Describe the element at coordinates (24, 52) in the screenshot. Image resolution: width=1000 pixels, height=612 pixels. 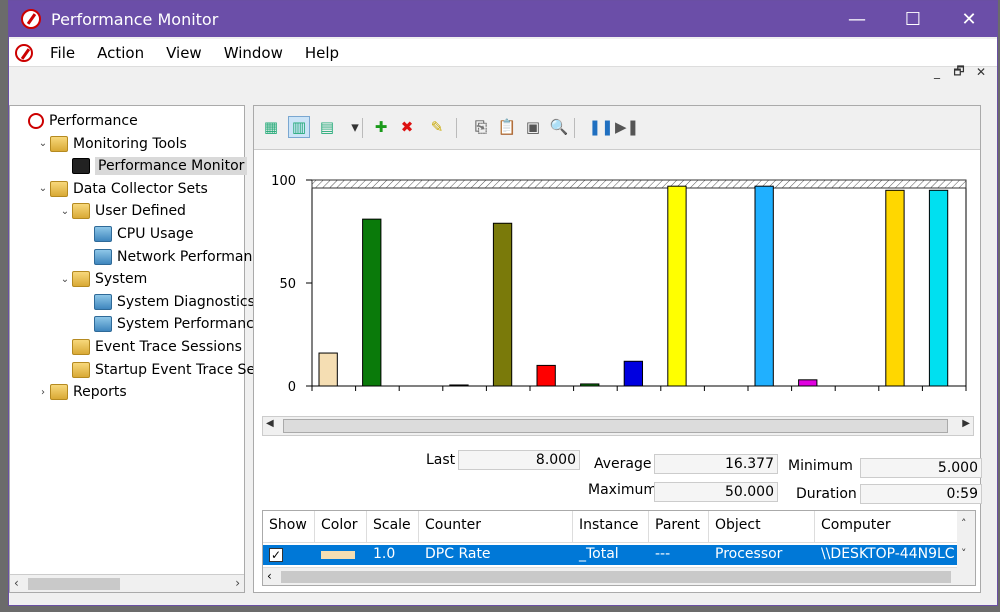
I see `system-menu-icon` at that location.